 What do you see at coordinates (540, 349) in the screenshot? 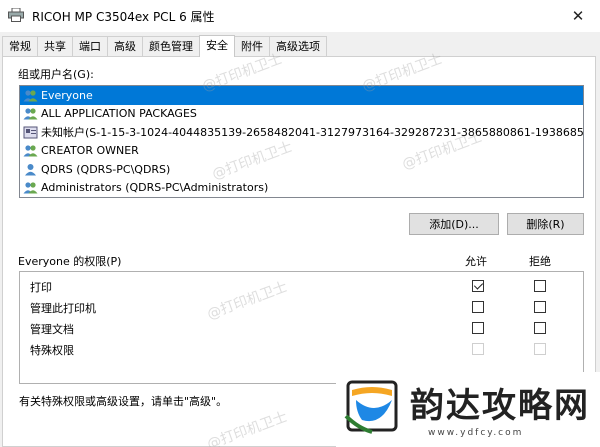
I see `deny-checkbox-special` at bounding box center [540, 349].